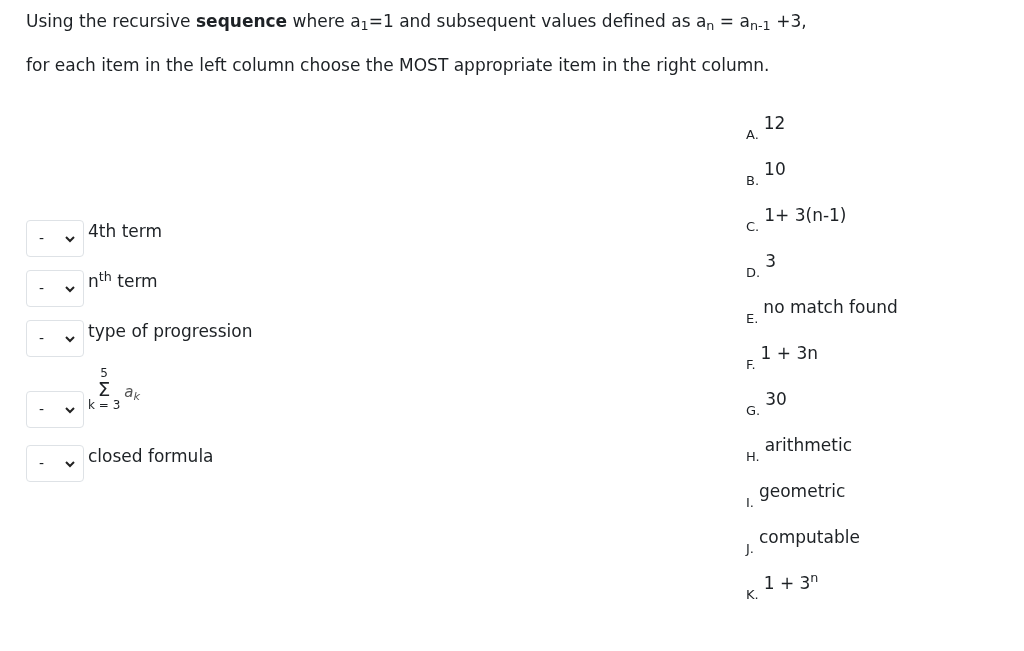  I want to click on option-text: no match found, so click(830, 307).